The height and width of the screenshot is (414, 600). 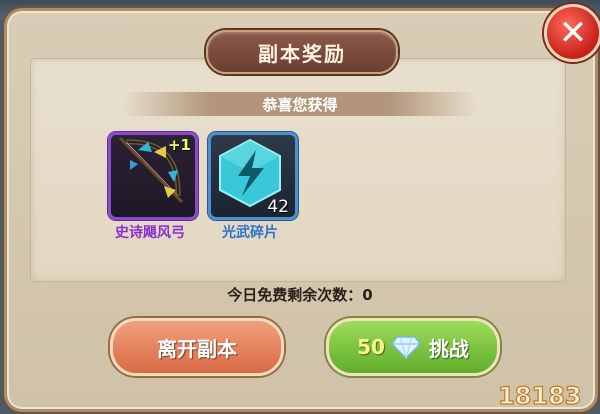 I want to click on congrats-subtitle: 恭喜您获得, so click(x=300, y=104).